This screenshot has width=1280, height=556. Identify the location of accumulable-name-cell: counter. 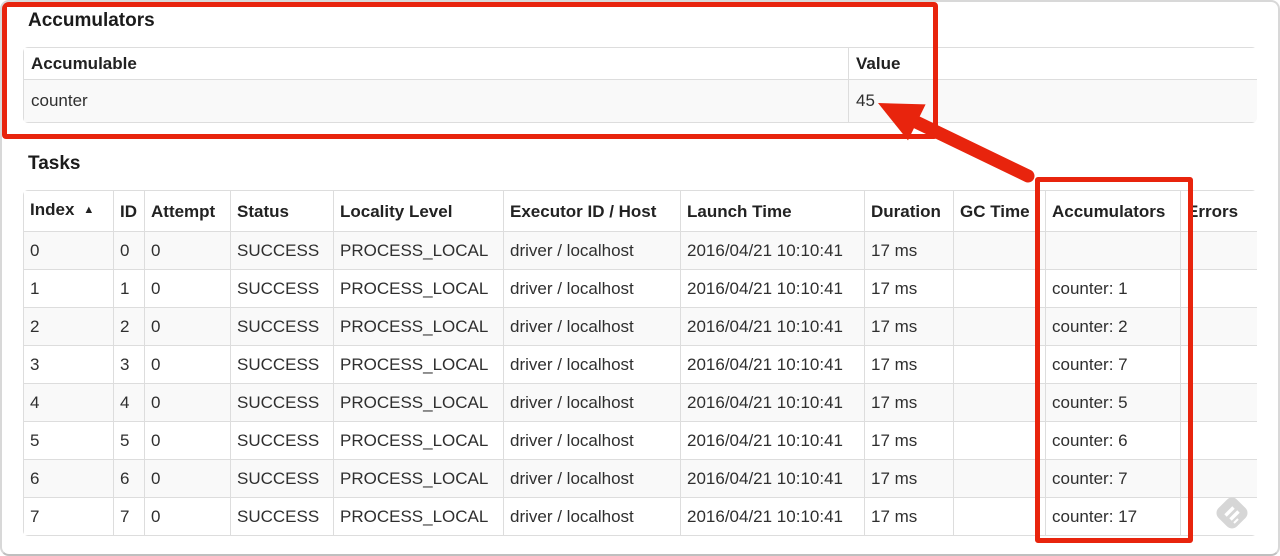
(436, 101).